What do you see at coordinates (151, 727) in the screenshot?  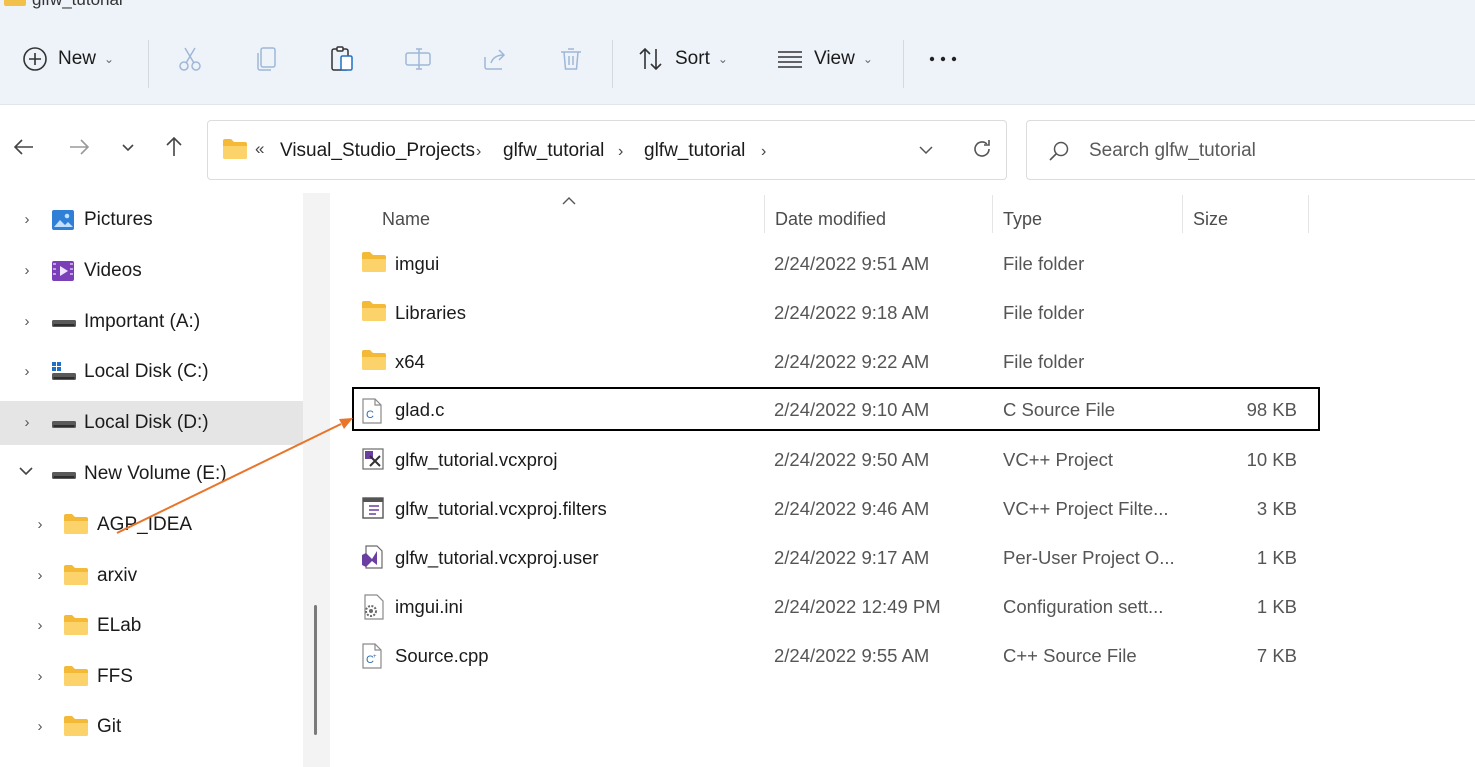 I see `nav-item-git: › Git` at bounding box center [151, 727].